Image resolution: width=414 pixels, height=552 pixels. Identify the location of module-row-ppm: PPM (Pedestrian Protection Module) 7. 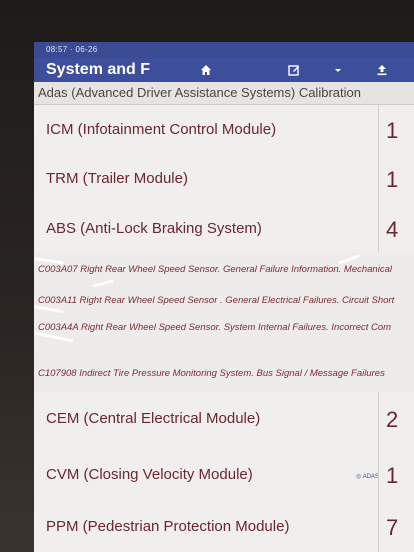
(224, 525).